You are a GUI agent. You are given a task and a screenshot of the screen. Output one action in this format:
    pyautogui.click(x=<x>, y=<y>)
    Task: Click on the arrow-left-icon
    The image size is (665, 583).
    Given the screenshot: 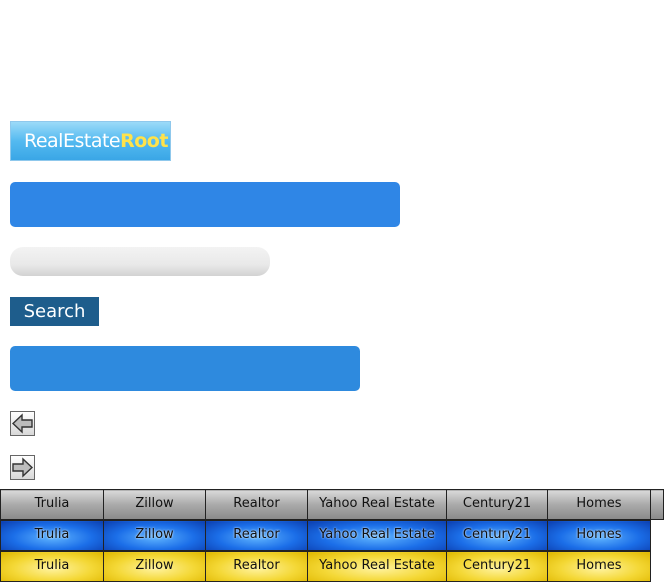 What is the action you would take?
    pyautogui.click(x=22, y=423)
    